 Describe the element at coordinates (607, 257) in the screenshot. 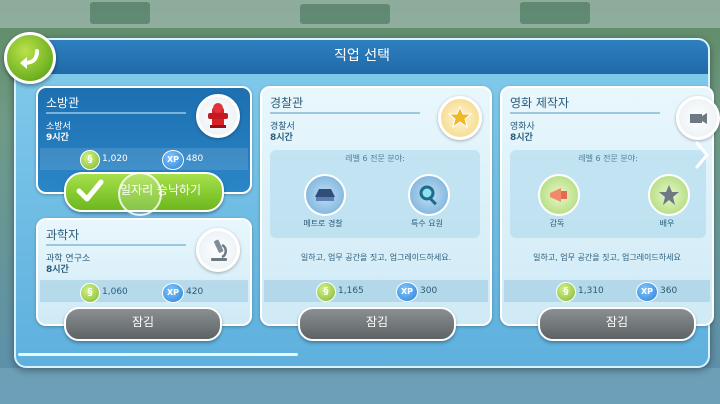

I see `specialty-hint: 일하고, 업무 공간을 짓고, 업그레이드하세요` at that location.